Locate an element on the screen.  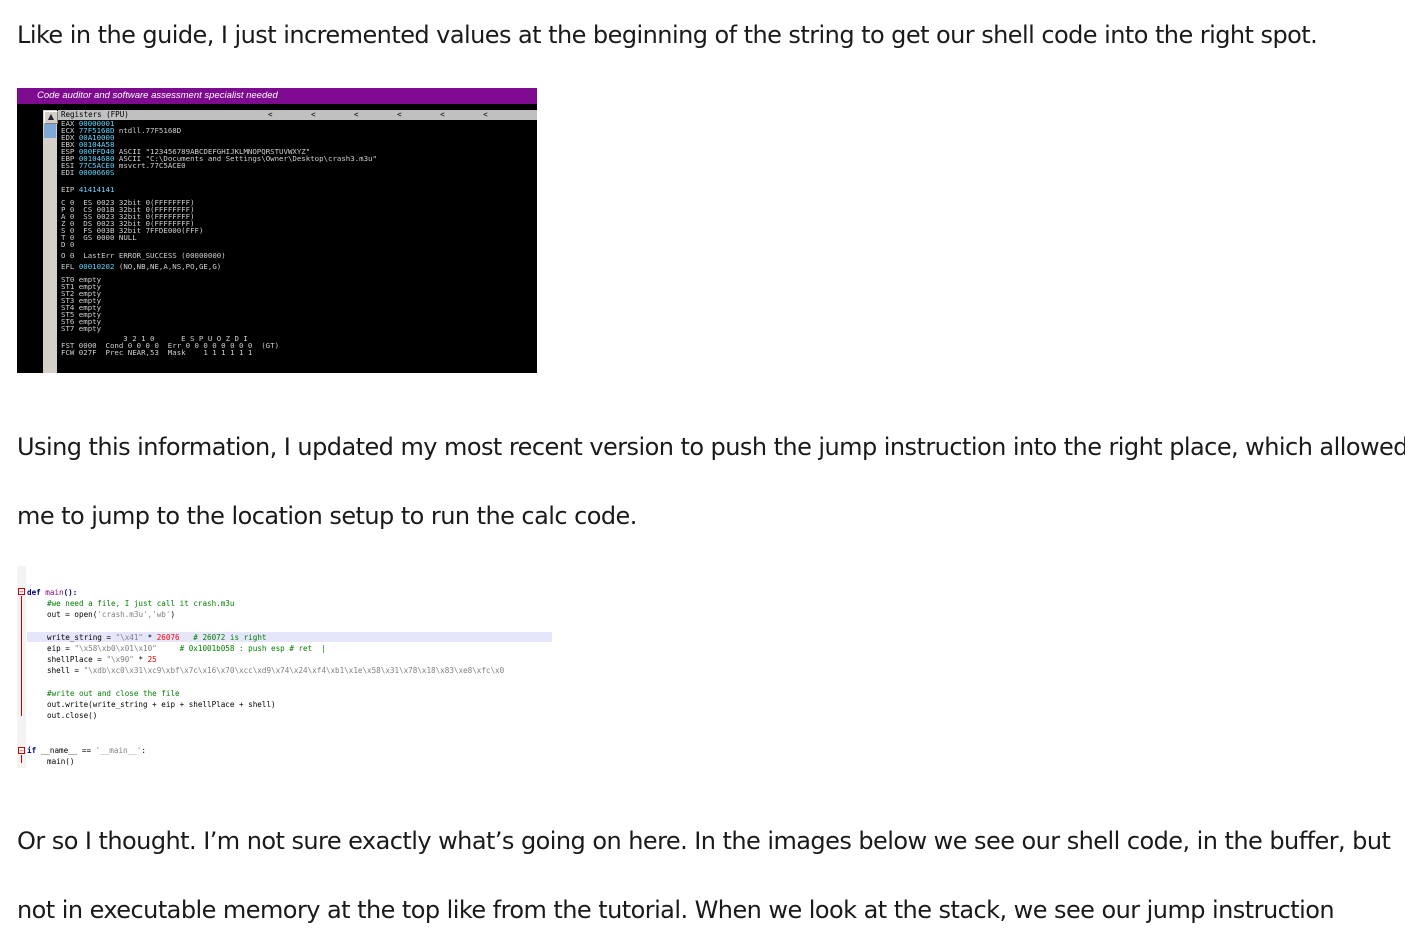
debugger-left-margin is located at coordinates (29, 241).